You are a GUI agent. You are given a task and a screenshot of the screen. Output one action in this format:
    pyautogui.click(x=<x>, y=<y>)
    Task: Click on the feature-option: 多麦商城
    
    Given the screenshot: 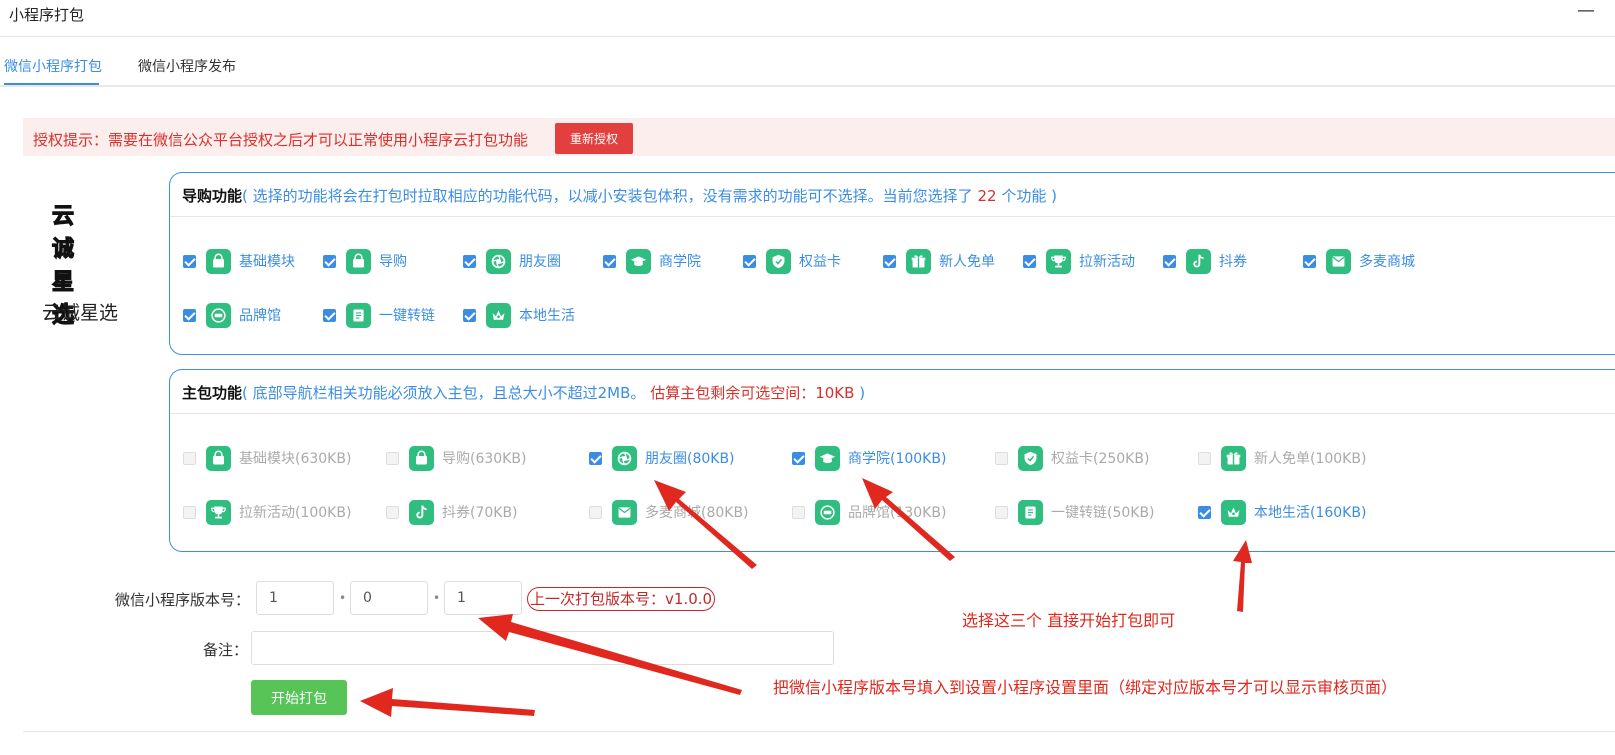 What is the action you would take?
    pyautogui.click(x=1359, y=261)
    